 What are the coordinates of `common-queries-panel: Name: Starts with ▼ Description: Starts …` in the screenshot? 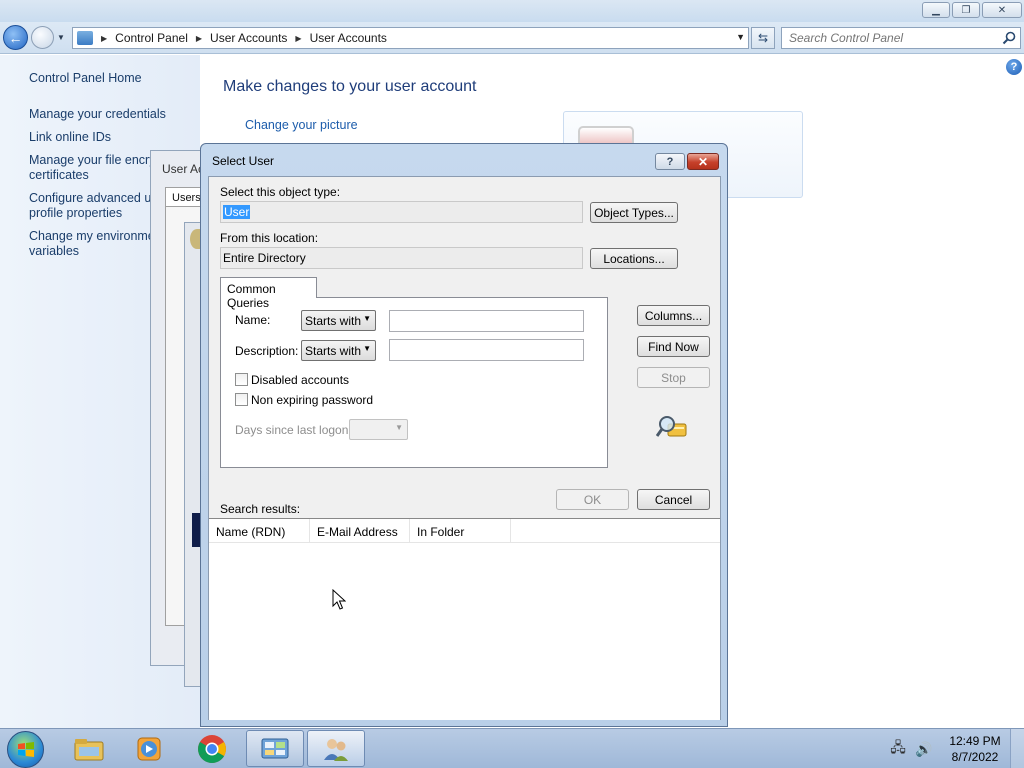 It's located at (414, 382).